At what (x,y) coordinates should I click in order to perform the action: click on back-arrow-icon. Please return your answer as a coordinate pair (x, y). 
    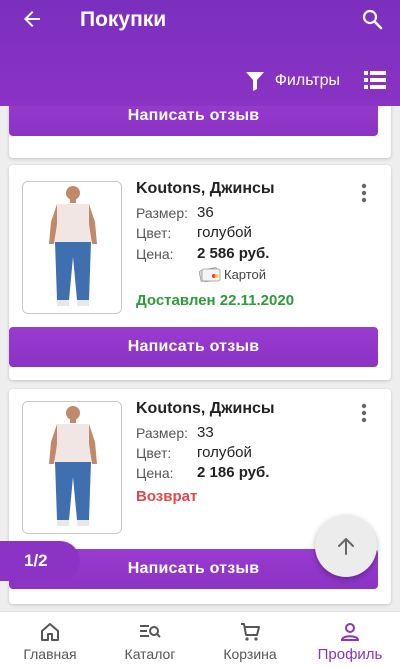
    Looking at the image, I should click on (32, 19).